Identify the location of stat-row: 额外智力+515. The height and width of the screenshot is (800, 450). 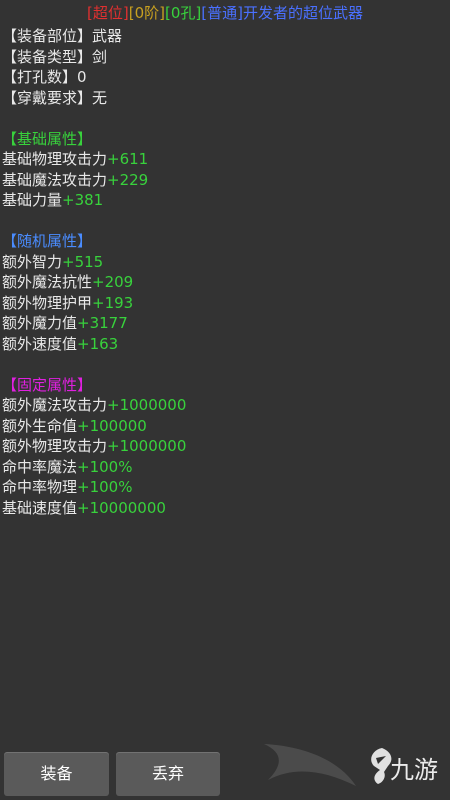
(225, 262).